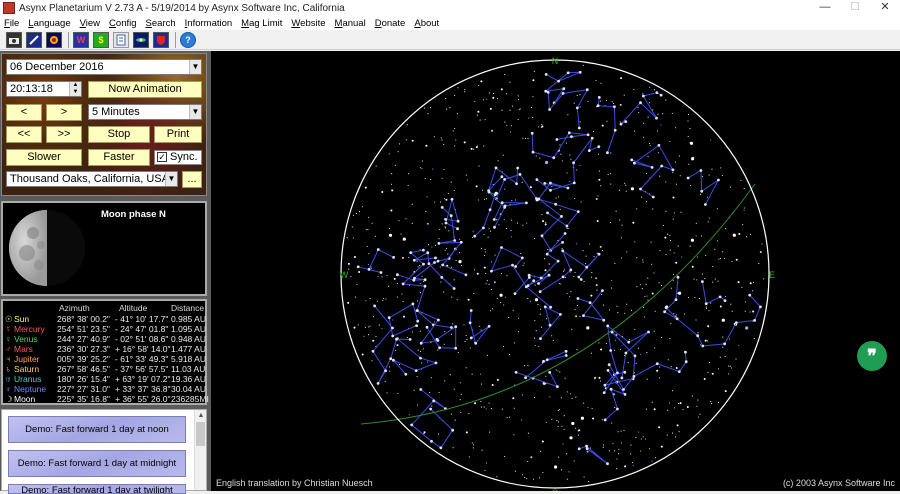 This screenshot has width=900, height=494. What do you see at coordinates (141, 39) in the screenshot?
I see `galaxy-icon` at bounding box center [141, 39].